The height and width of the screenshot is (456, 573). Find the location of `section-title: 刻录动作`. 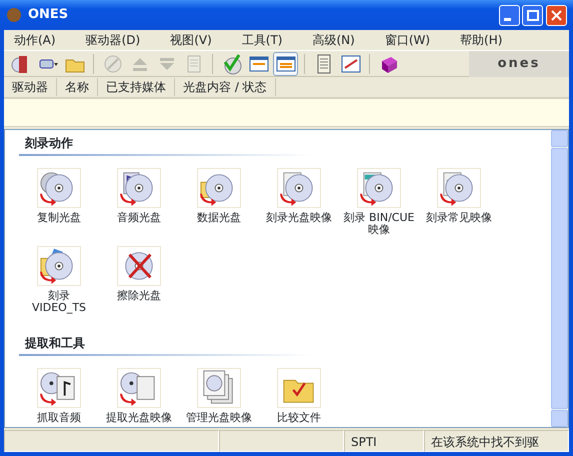

section-title: 刻录动作 is located at coordinates (229, 145).